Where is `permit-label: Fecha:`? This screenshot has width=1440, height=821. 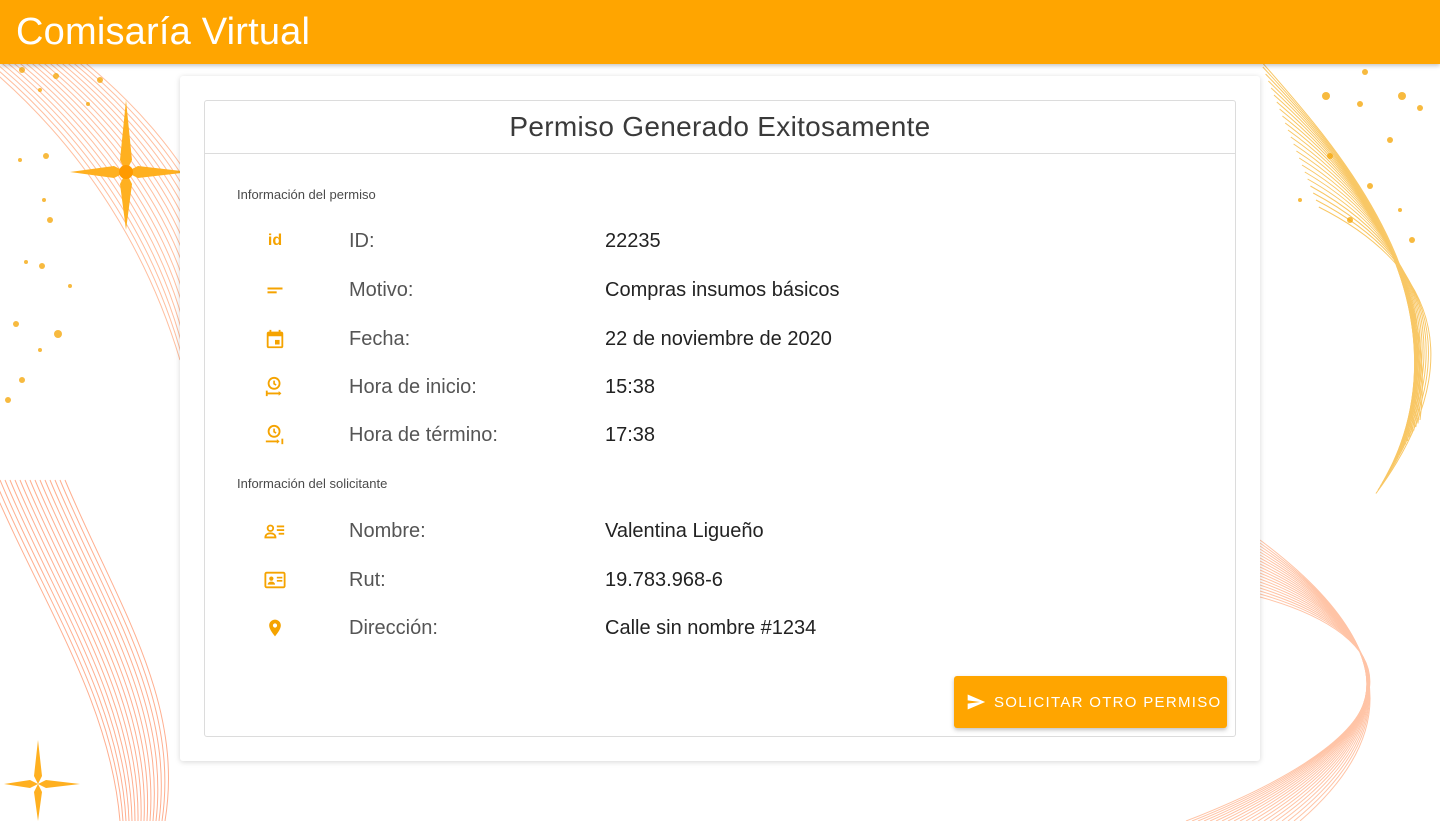 permit-label: Fecha: is located at coordinates (380, 338).